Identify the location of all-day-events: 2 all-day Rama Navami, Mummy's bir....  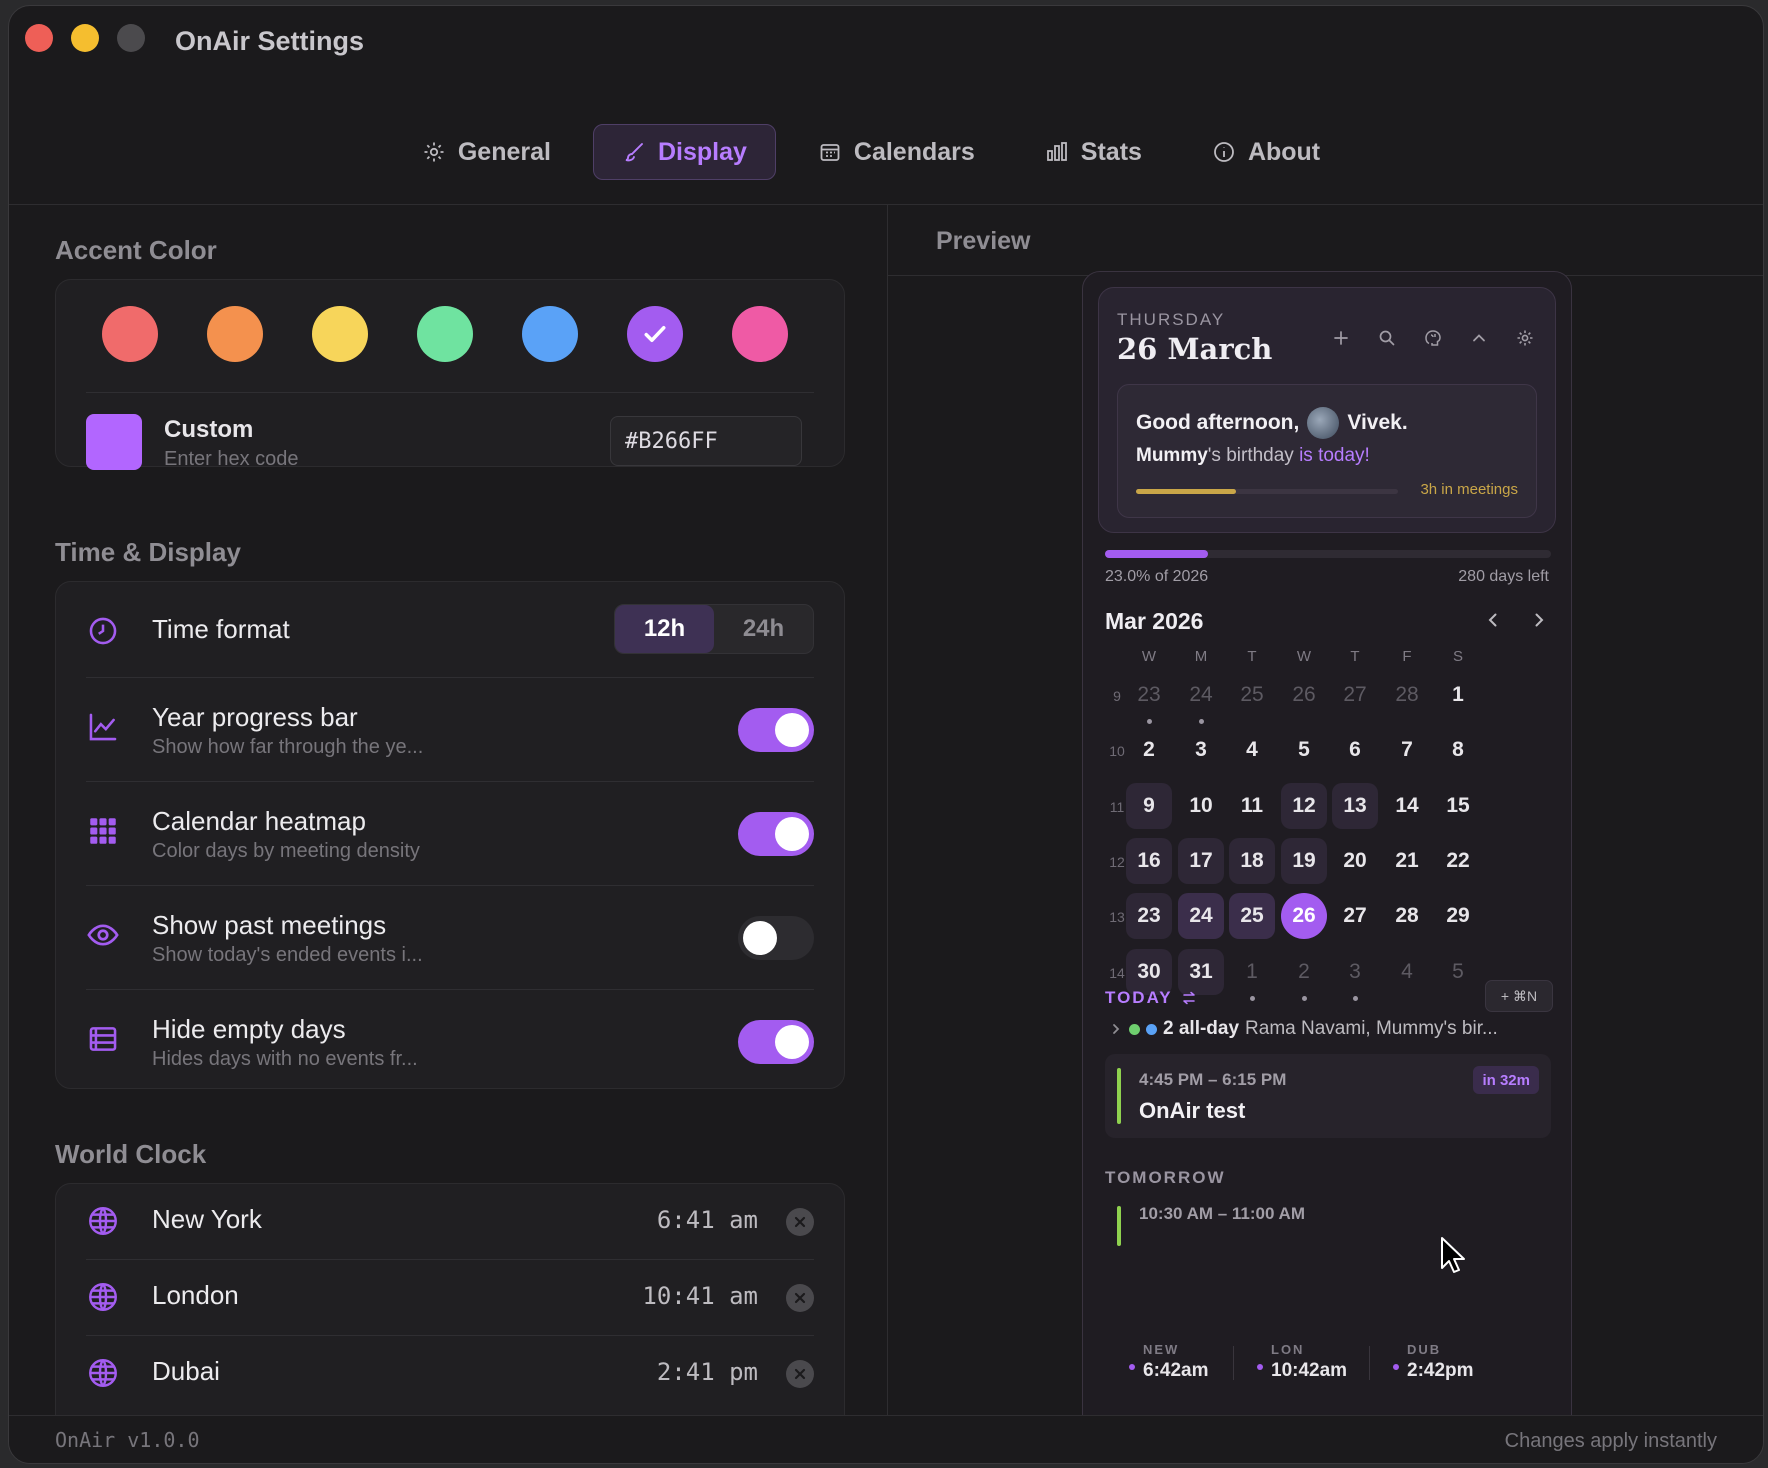
(1303, 1029).